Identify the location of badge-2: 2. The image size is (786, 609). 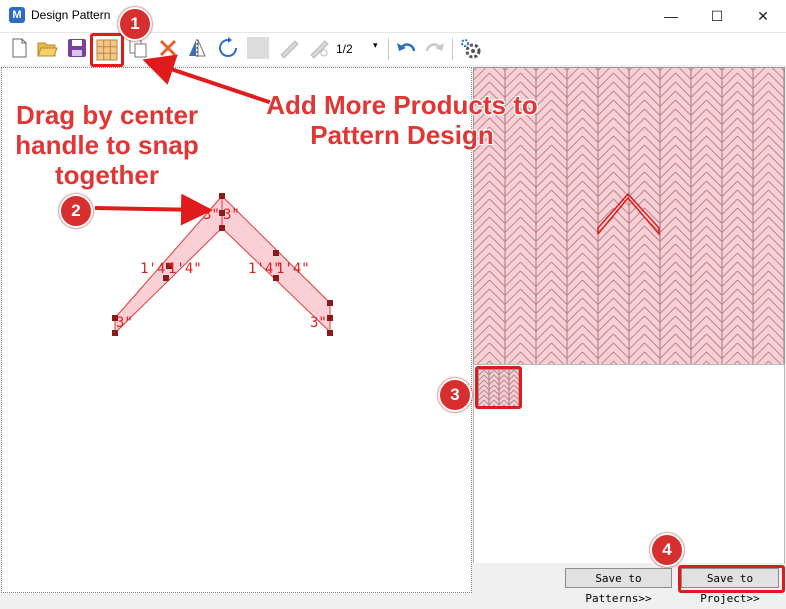
(76, 211).